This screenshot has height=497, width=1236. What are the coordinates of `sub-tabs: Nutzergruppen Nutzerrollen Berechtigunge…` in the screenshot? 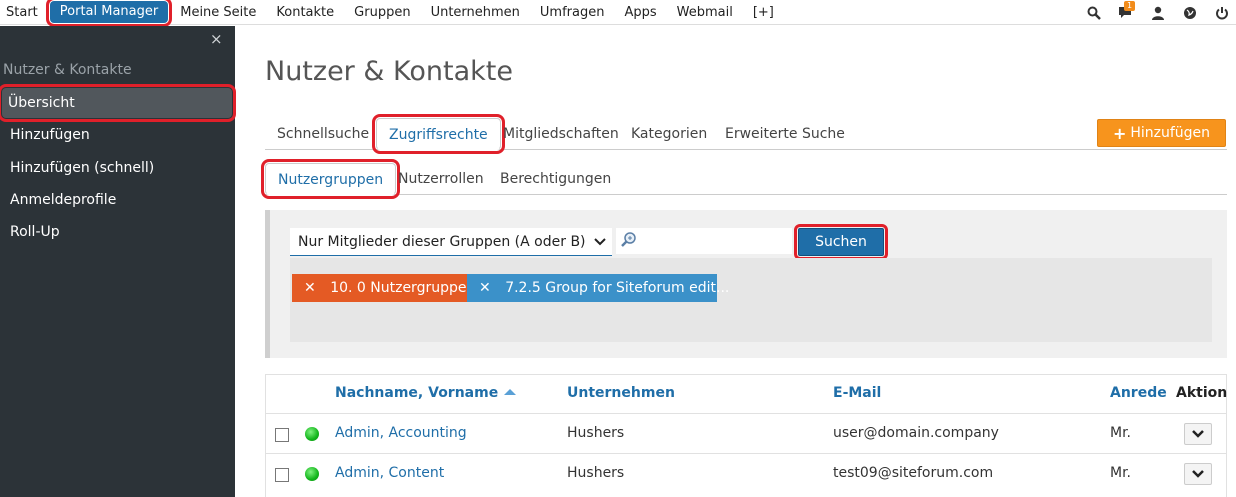 It's located at (743, 179).